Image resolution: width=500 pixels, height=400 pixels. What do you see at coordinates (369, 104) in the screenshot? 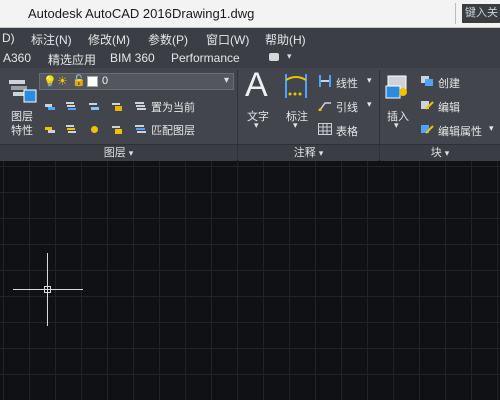
I see `leader-dropdown-icon: ▾` at bounding box center [369, 104].